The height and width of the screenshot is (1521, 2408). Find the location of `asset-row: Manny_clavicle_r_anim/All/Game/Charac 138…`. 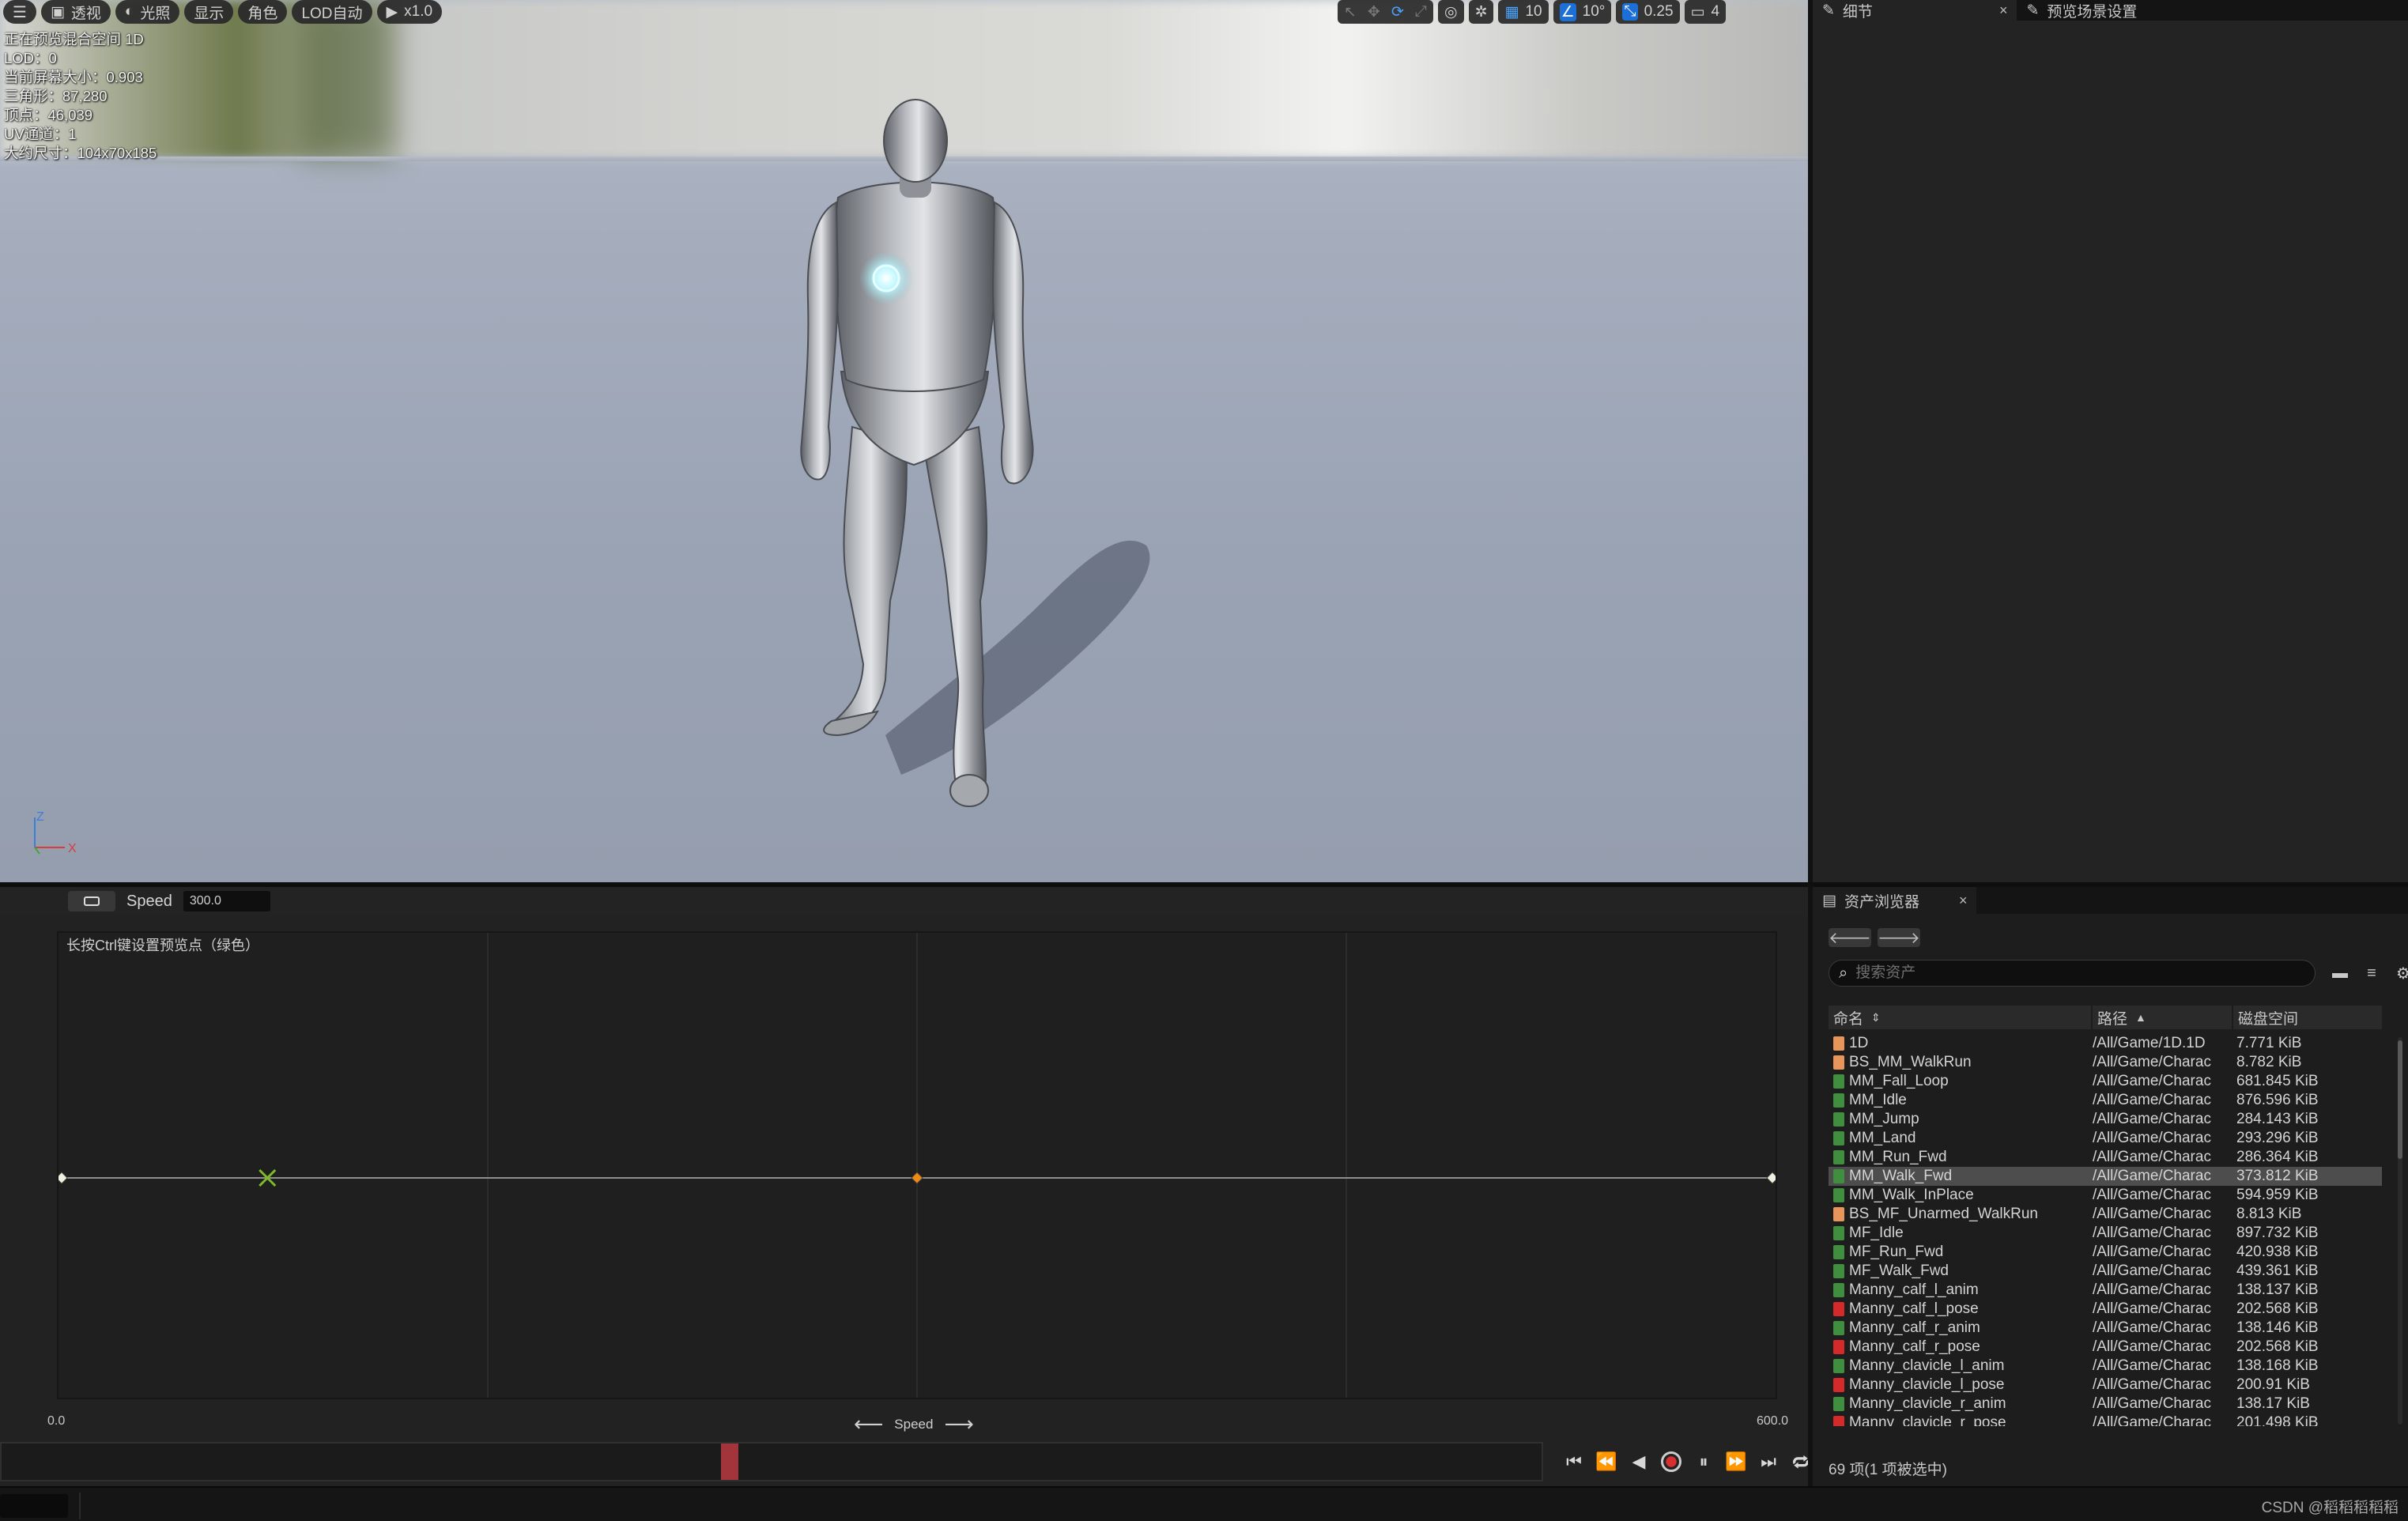

asset-row: Manny_clavicle_r_anim/All/Game/Charac 138… is located at coordinates (2105, 1404).